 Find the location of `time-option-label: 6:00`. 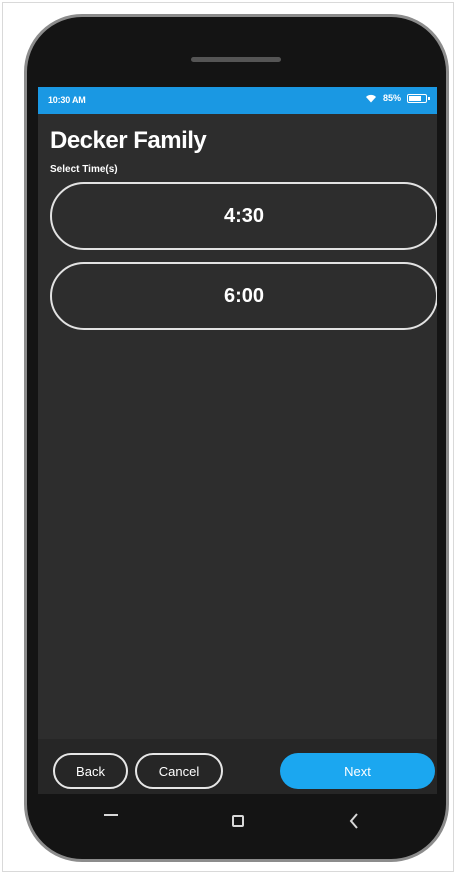

time-option-label: 6:00 is located at coordinates (244, 295).